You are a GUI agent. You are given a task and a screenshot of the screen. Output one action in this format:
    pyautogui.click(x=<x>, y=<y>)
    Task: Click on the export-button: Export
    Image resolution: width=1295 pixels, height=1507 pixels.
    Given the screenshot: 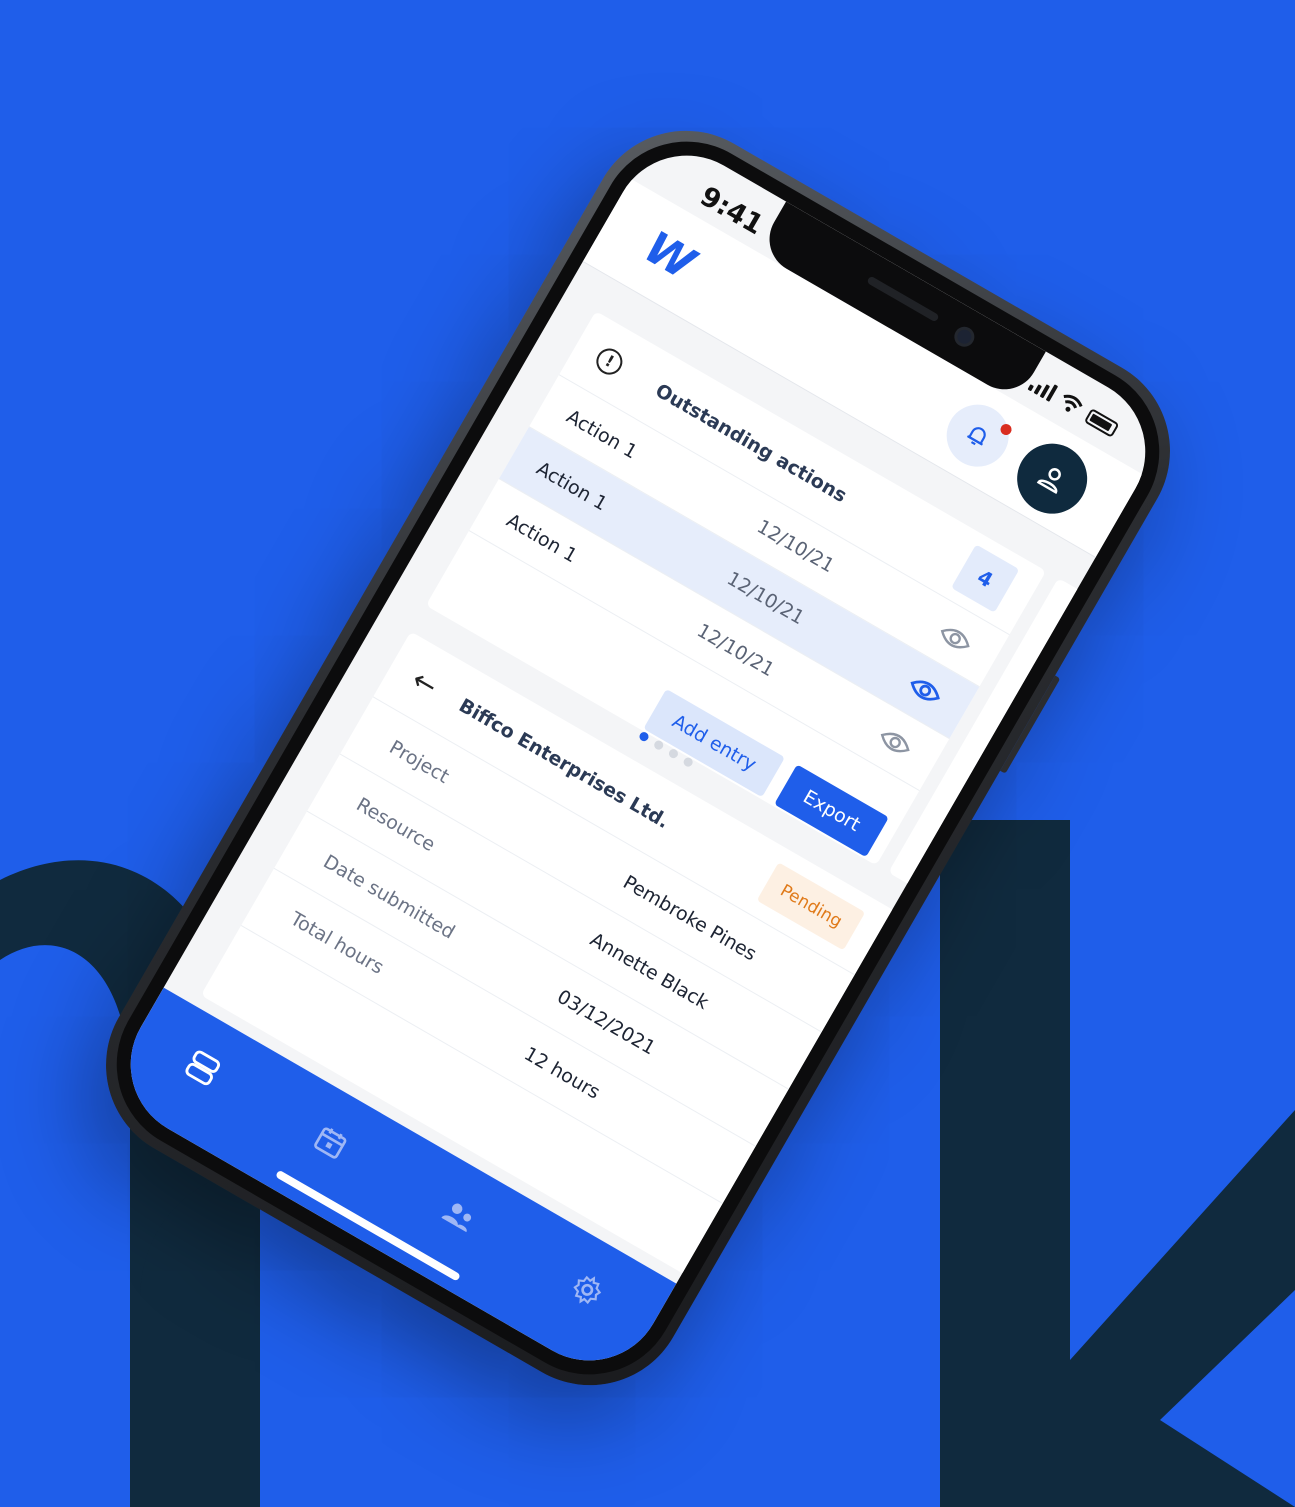 What is the action you would take?
    pyautogui.click(x=832, y=811)
    